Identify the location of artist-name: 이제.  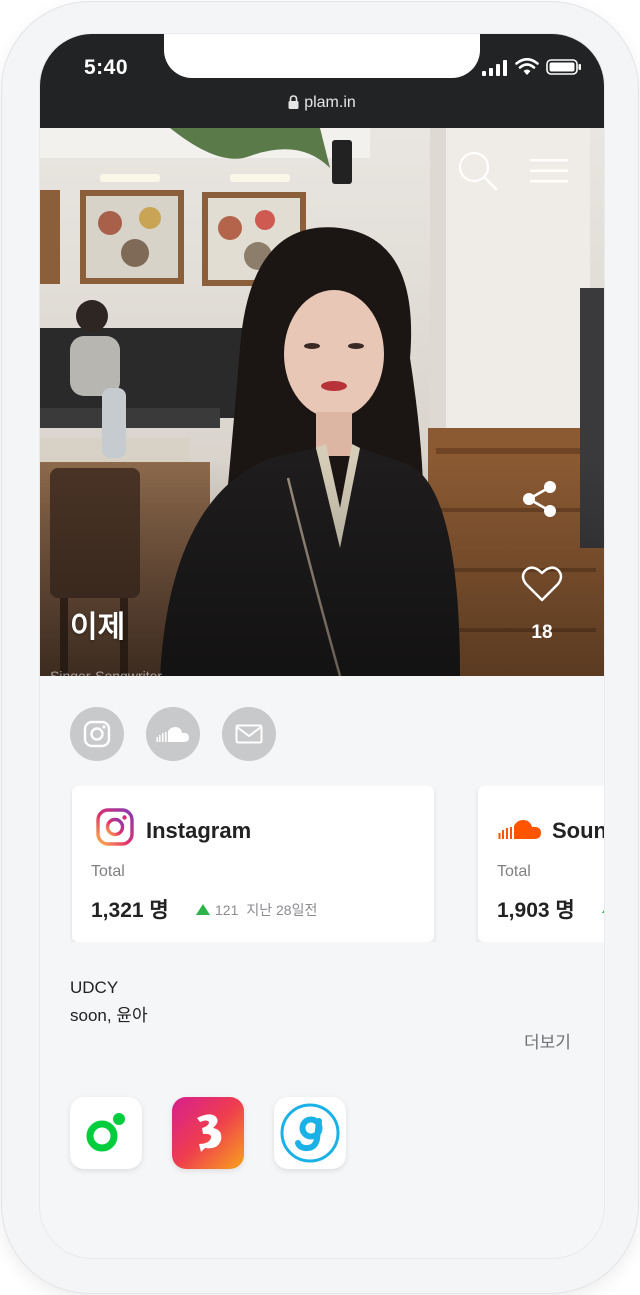
(98, 627).